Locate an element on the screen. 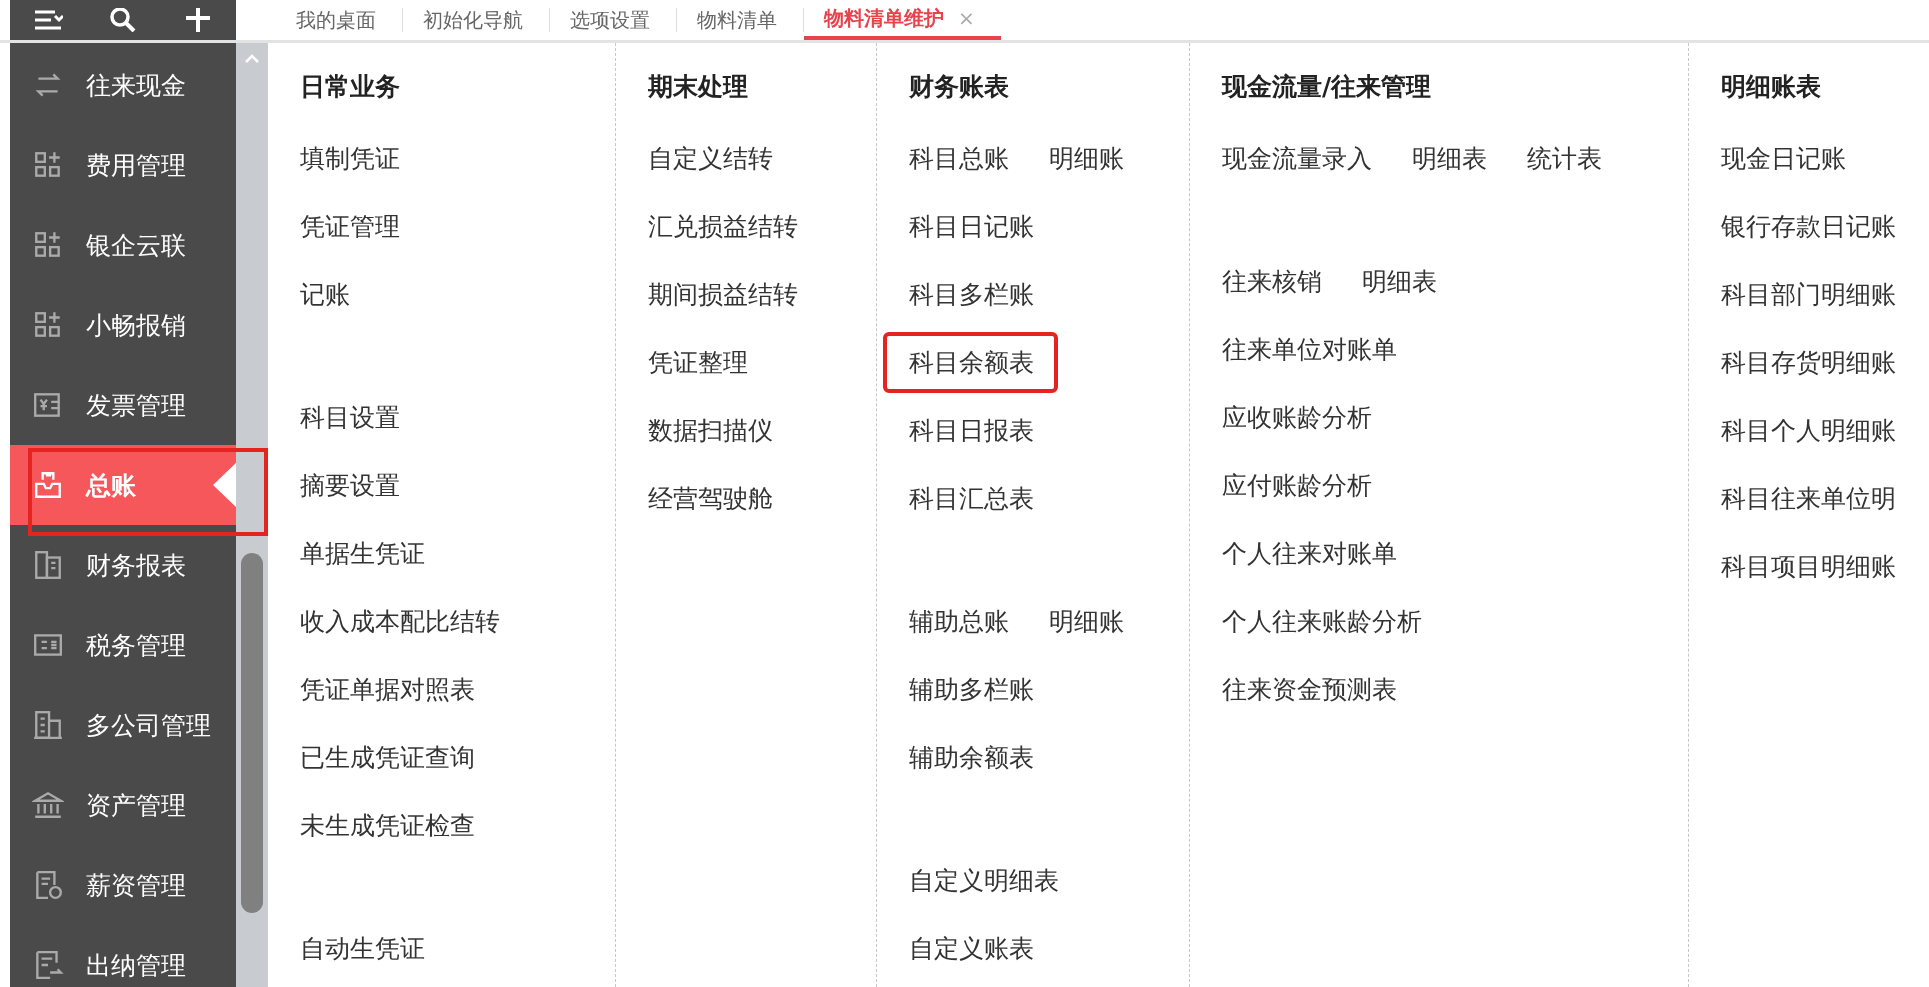 Image resolution: width=1929 pixels, height=987 pixels. menu-link: 自定义账表 is located at coordinates (971, 948).